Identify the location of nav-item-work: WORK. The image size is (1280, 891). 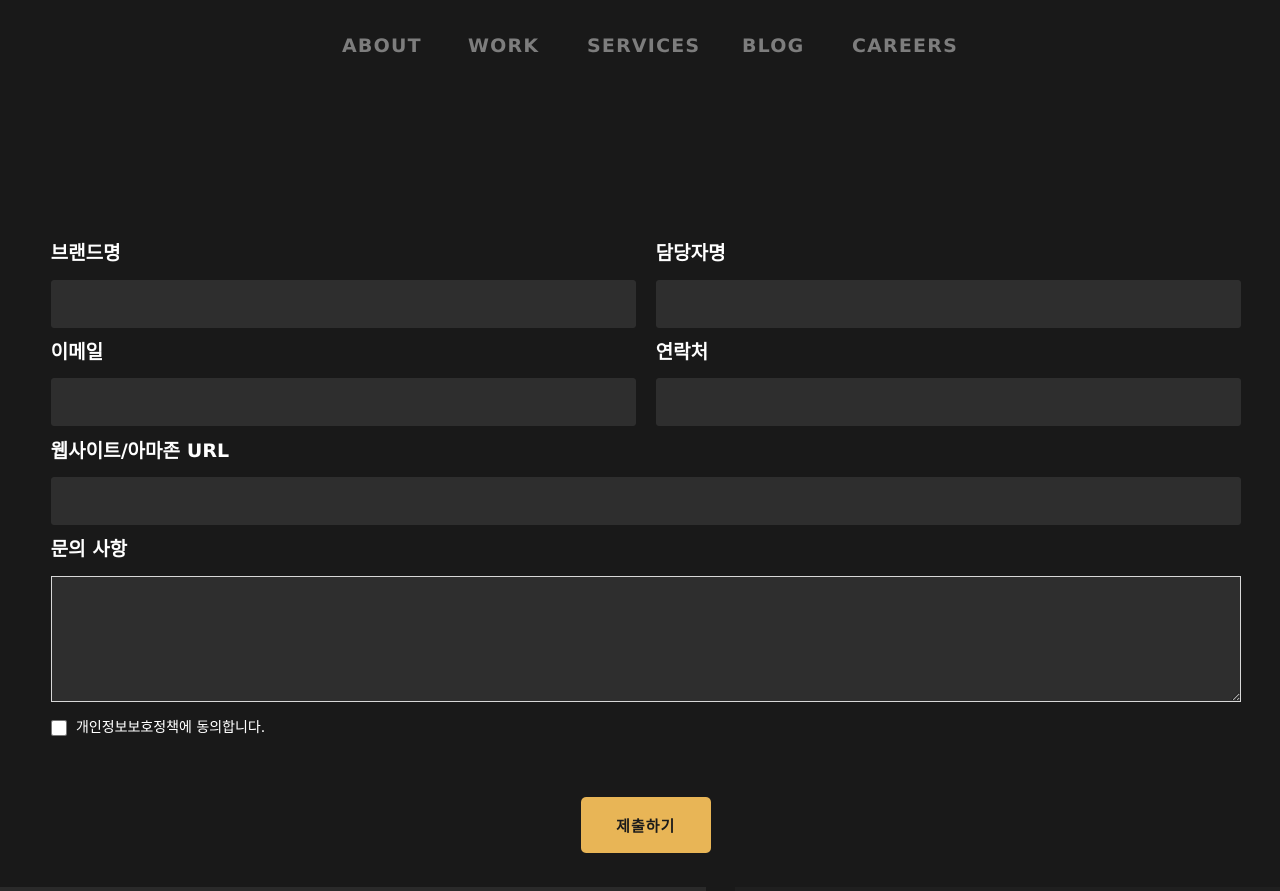
(503, 46).